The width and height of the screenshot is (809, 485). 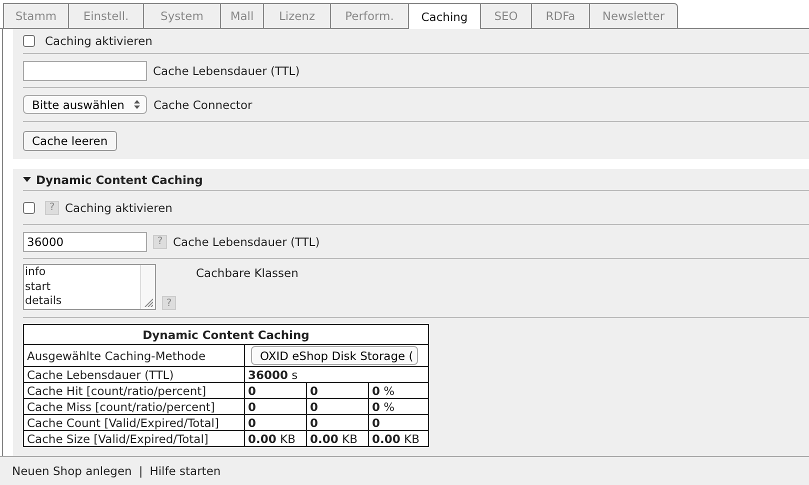 What do you see at coordinates (85, 242) in the screenshot?
I see `input-field: 36000` at bounding box center [85, 242].